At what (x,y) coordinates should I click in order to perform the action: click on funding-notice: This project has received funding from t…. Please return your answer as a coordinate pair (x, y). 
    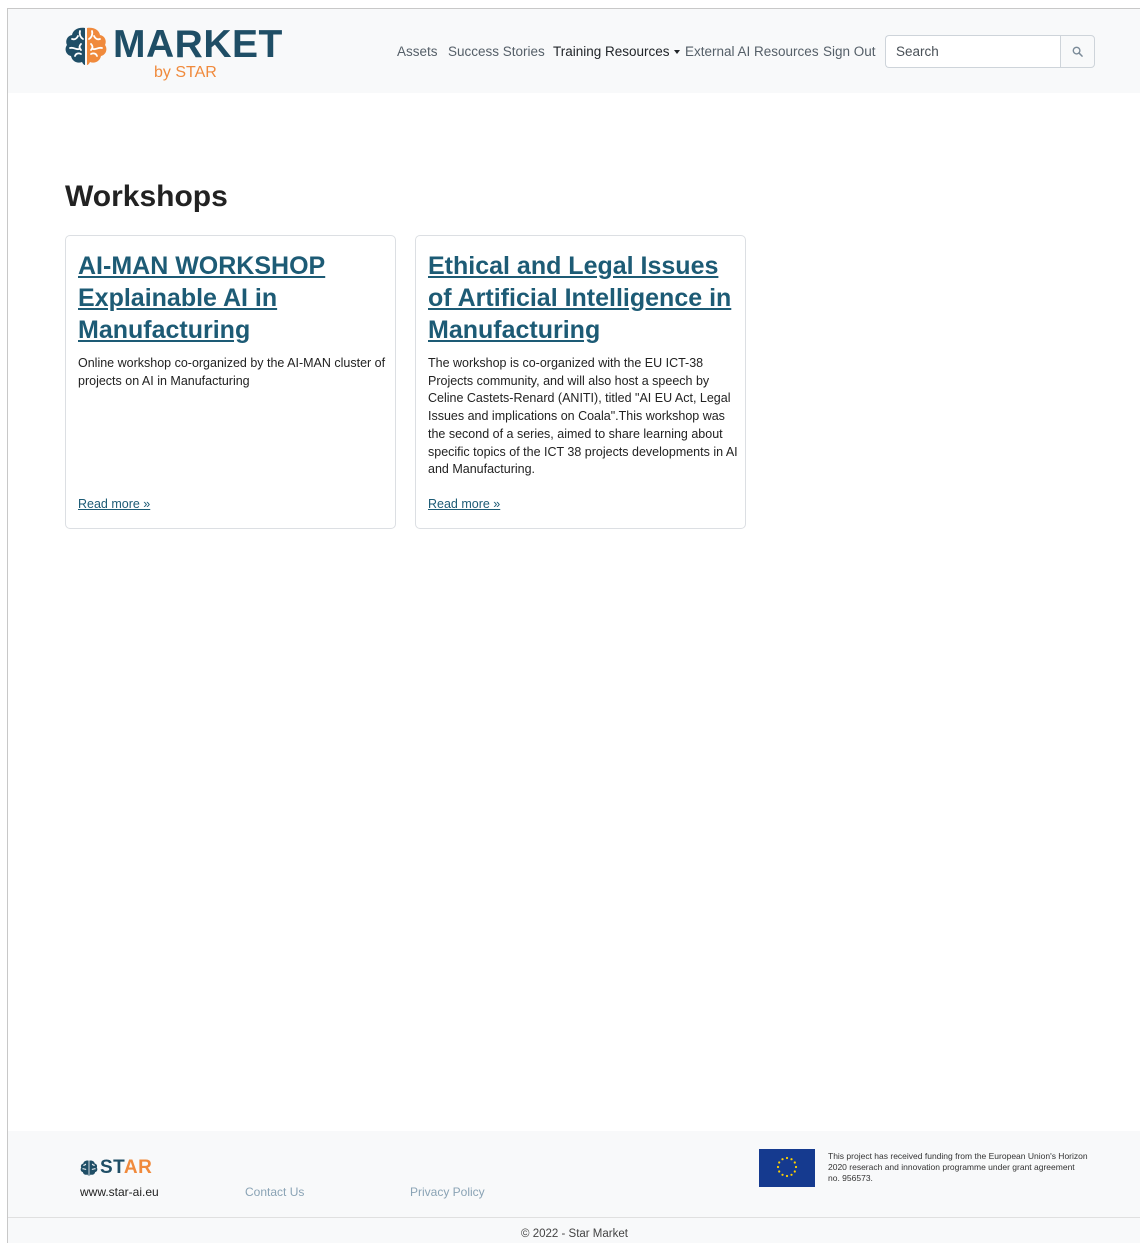
    Looking at the image, I should click on (958, 1167).